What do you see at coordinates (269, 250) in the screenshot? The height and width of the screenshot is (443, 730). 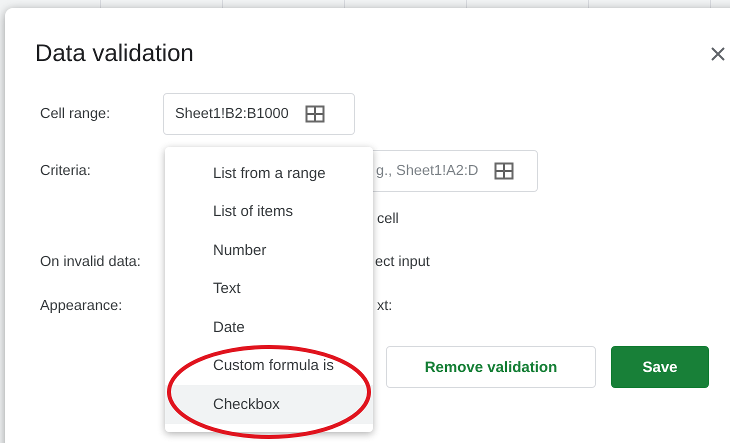 I see `menu-item: Number` at bounding box center [269, 250].